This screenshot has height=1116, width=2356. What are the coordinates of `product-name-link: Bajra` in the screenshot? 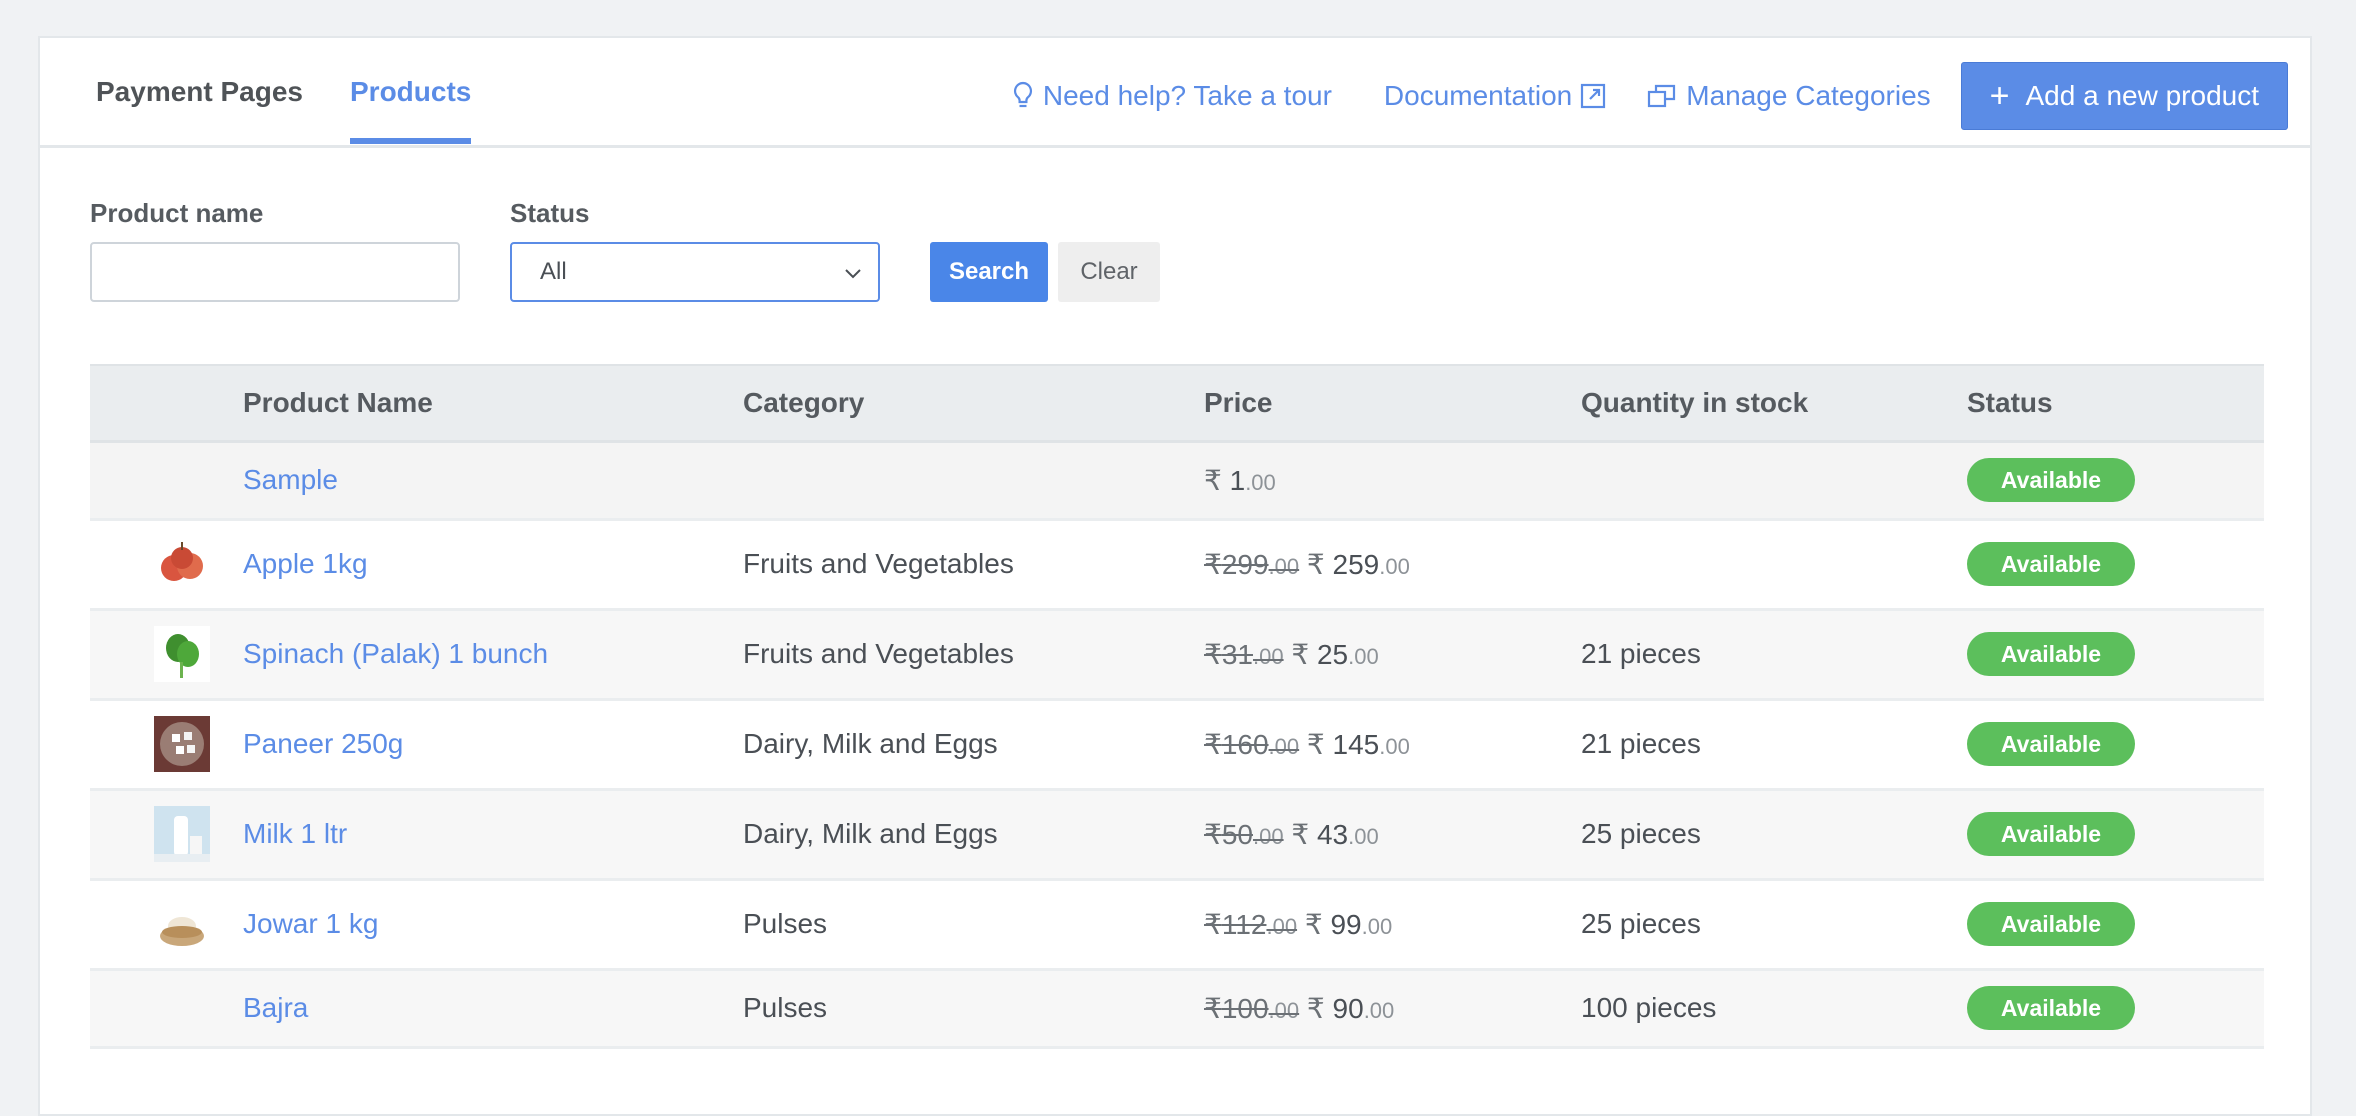 It's located at (275, 1007).